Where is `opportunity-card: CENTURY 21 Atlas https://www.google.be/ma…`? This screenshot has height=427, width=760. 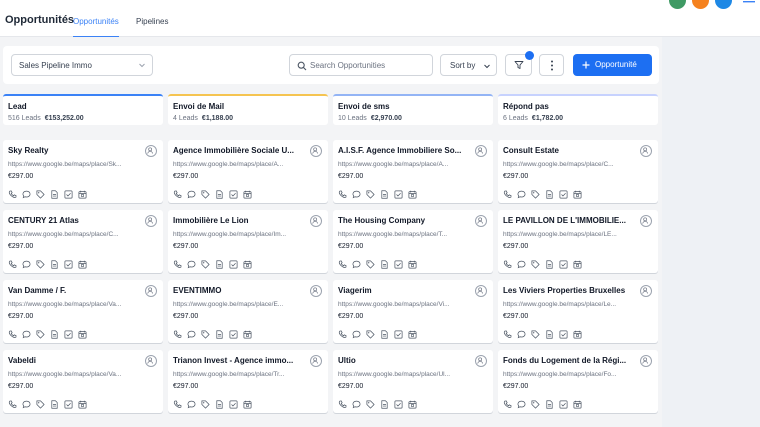
opportunity-card: CENTURY 21 Atlas https://www.google.be/ma… is located at coordinates (83, 241).